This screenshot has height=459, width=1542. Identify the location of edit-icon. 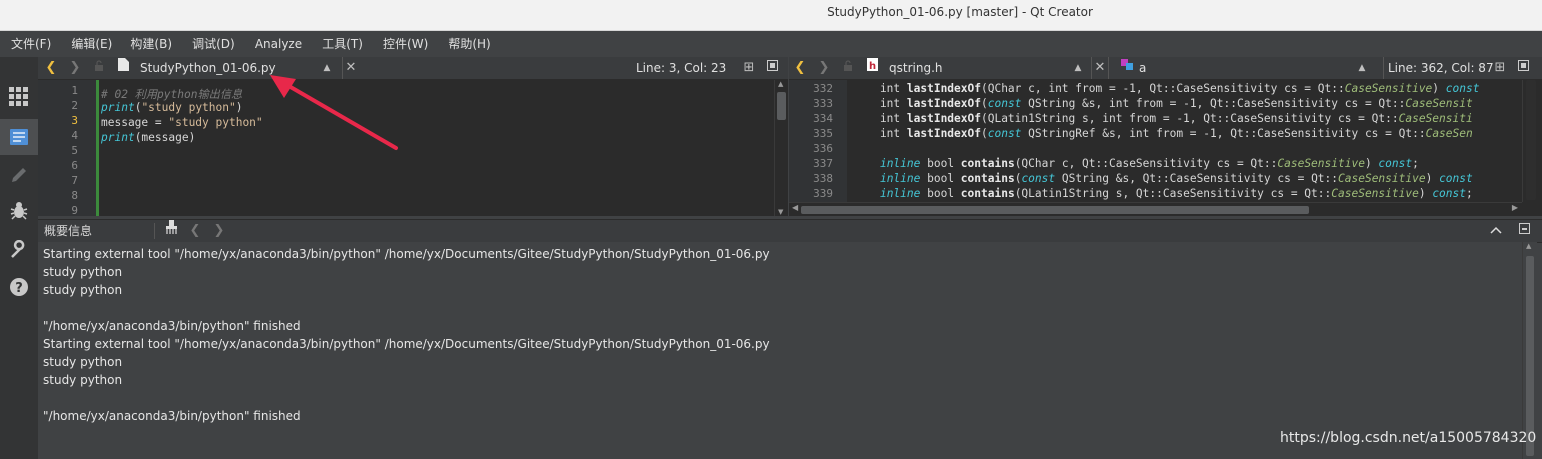
(19, 137).